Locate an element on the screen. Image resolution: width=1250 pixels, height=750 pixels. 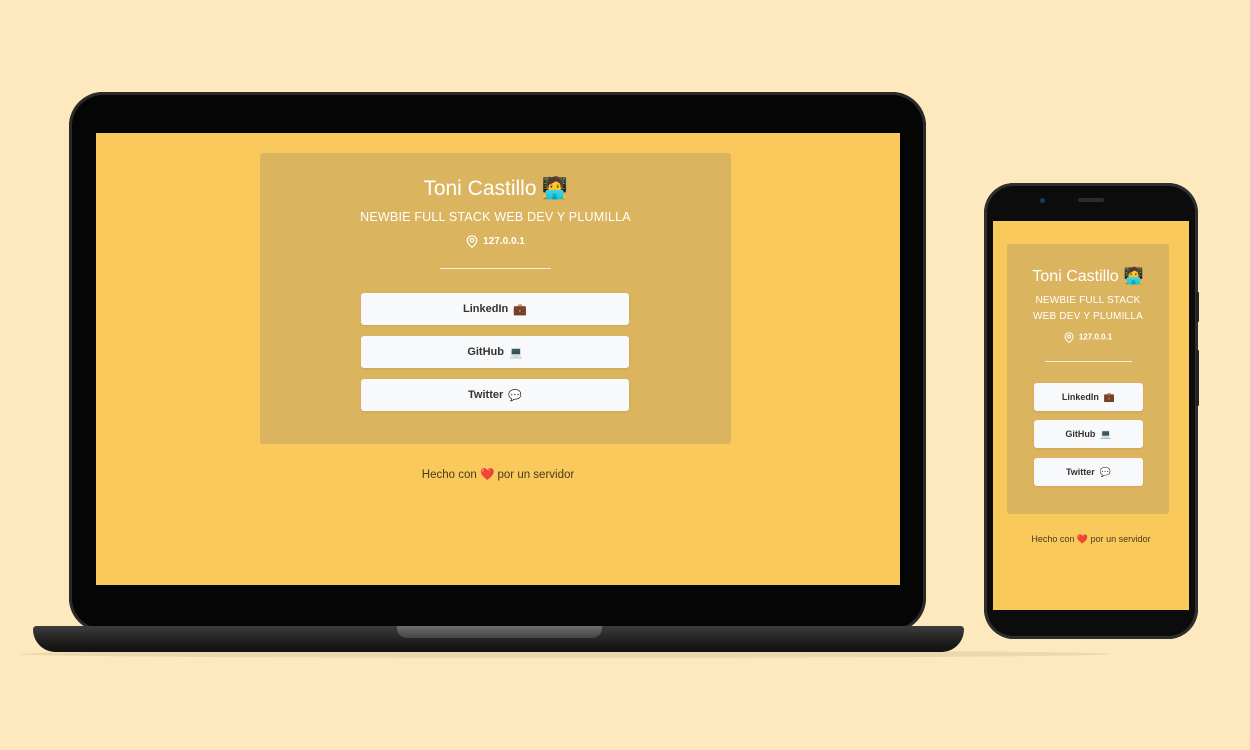
phone-volume-button is located at coordinates (1197, 307).